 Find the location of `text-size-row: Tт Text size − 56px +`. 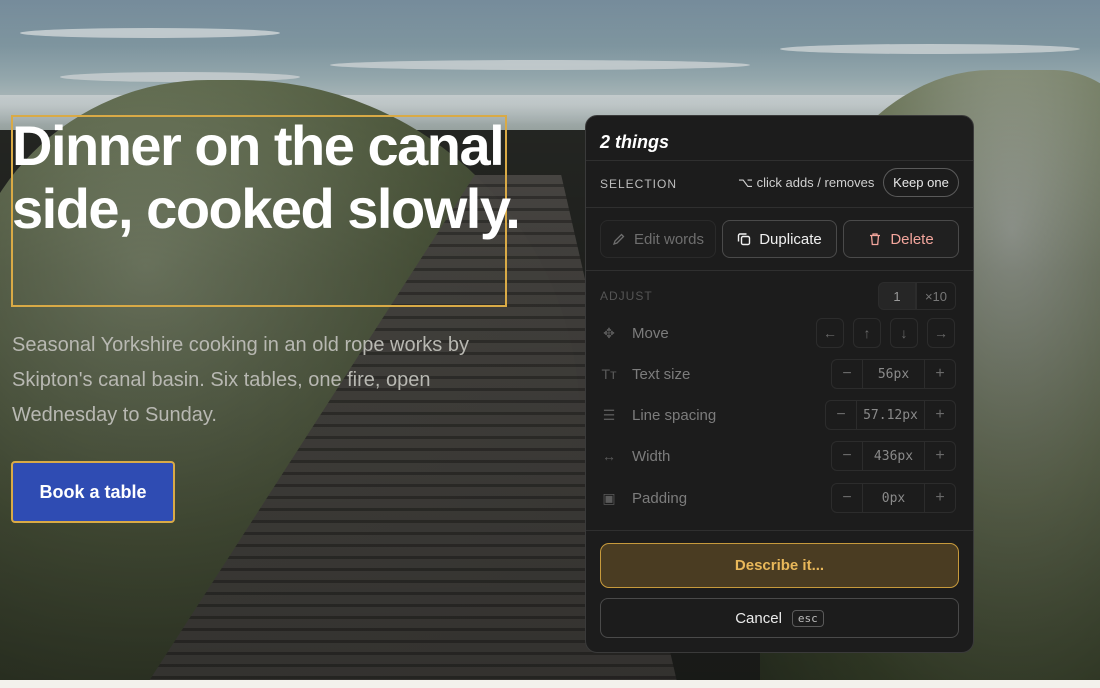

text-size-row: Tт Text size − 56px + is located at coordinates (780, 374).